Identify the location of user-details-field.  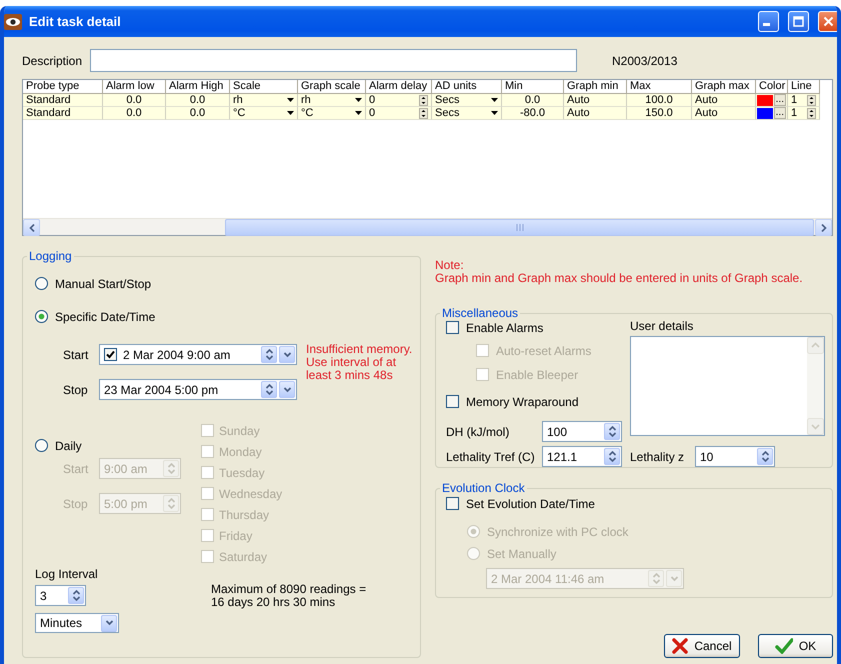
(727, 386).